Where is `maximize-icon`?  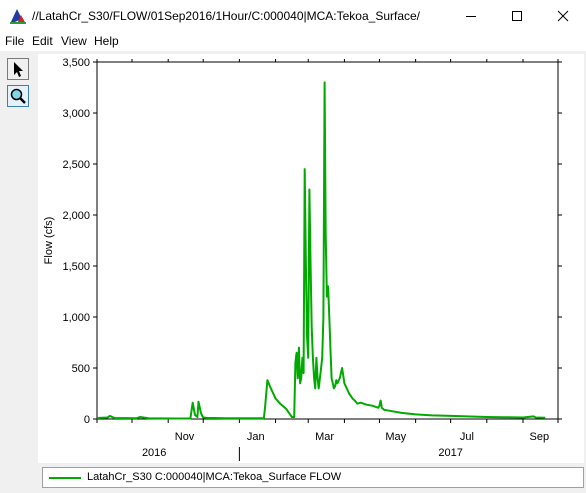 maximize-icon is located at coordinates (517, 15).